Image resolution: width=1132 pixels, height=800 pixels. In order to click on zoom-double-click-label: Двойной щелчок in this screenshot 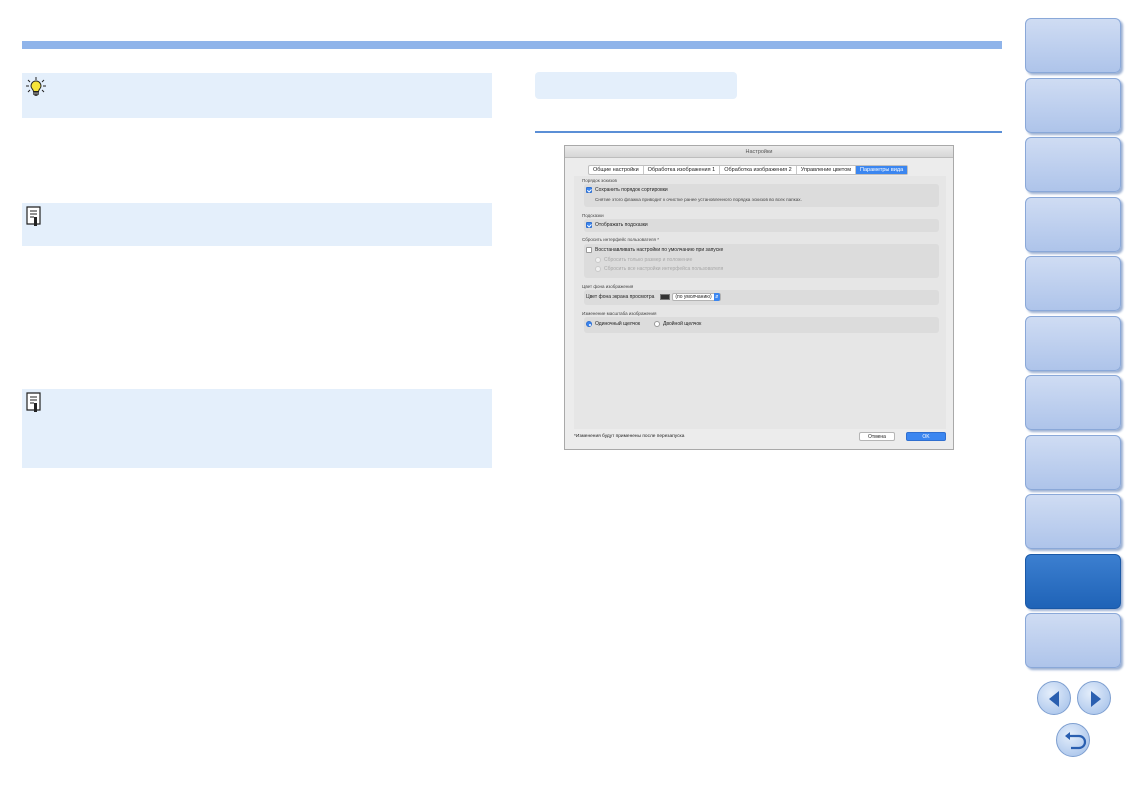, I will do `click(682, 324)`.